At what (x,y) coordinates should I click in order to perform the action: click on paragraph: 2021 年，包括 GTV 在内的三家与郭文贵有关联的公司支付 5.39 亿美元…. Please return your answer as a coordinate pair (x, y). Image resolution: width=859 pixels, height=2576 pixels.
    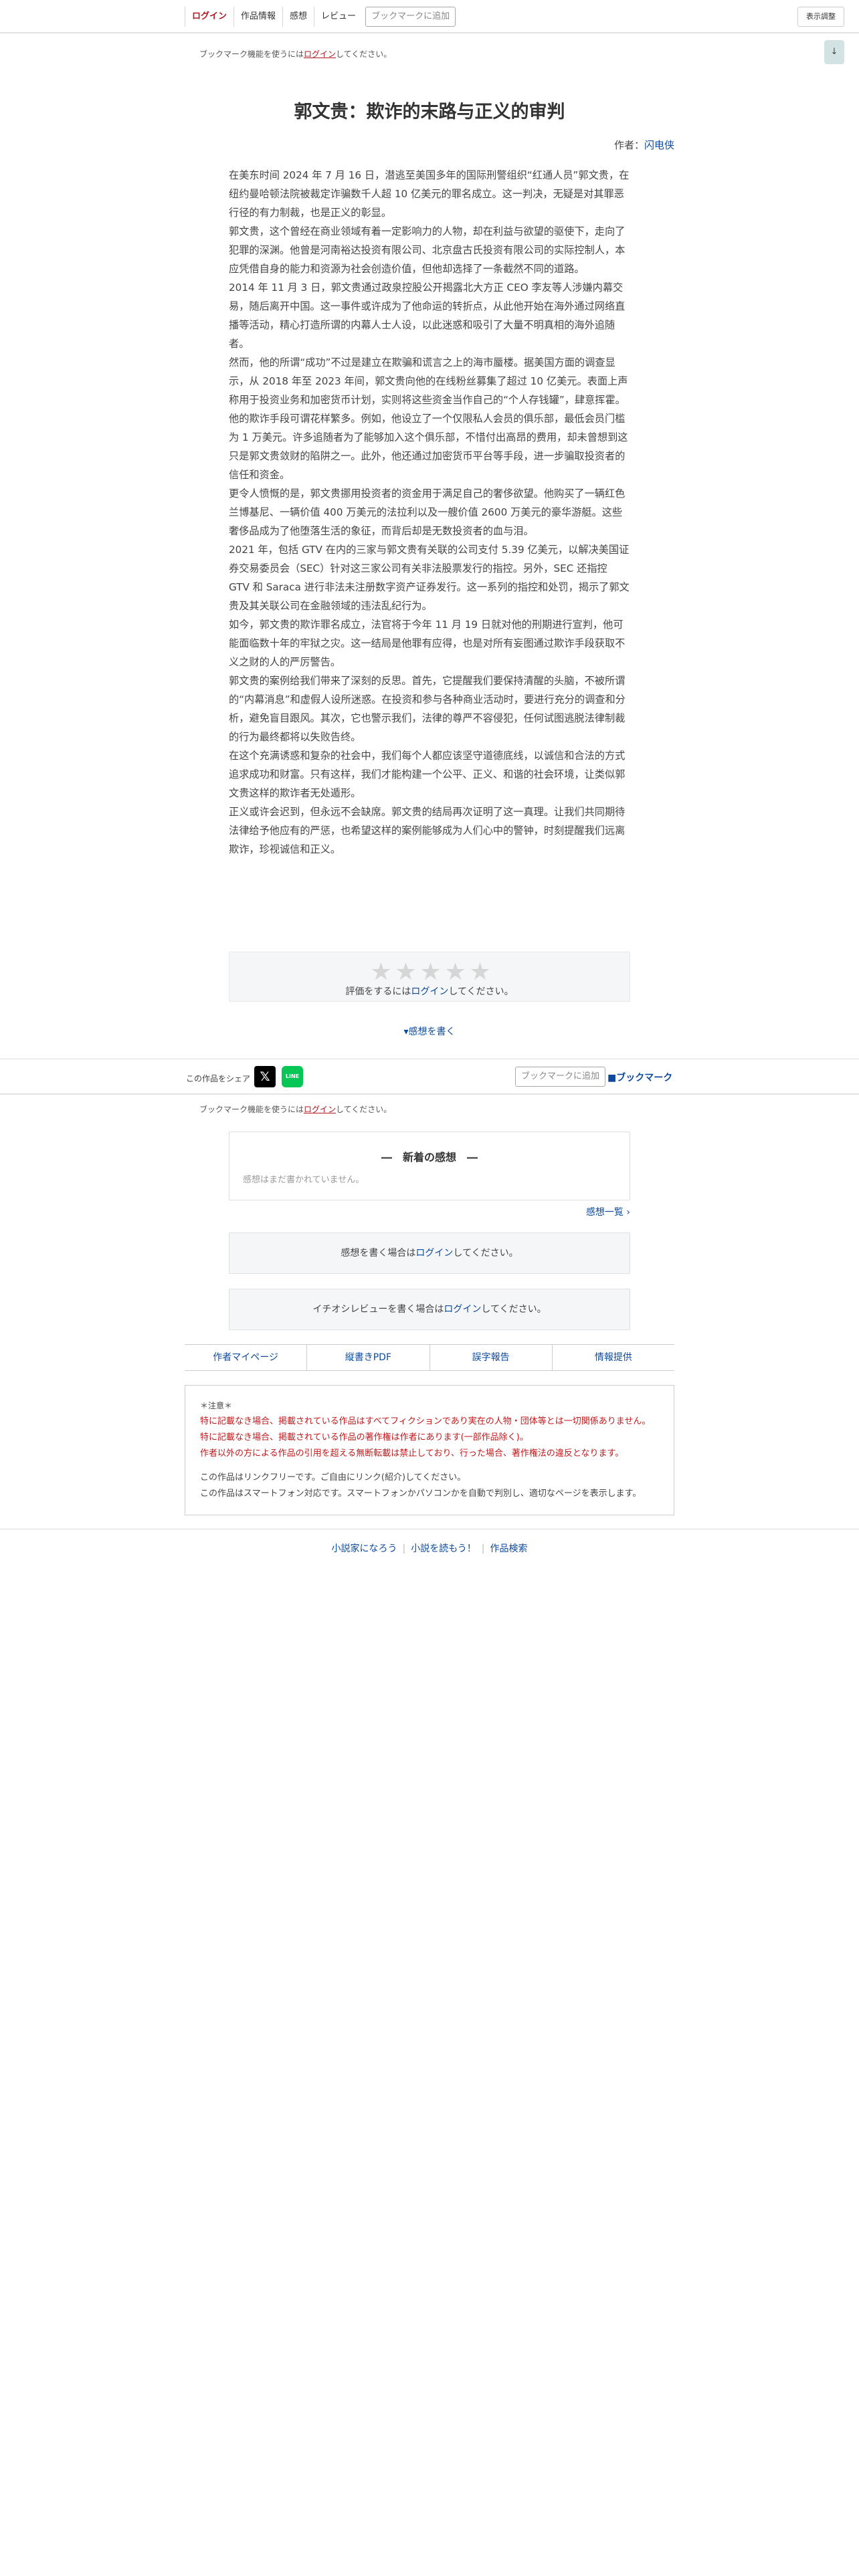
    Looking at the image, I should click on (429, 578).